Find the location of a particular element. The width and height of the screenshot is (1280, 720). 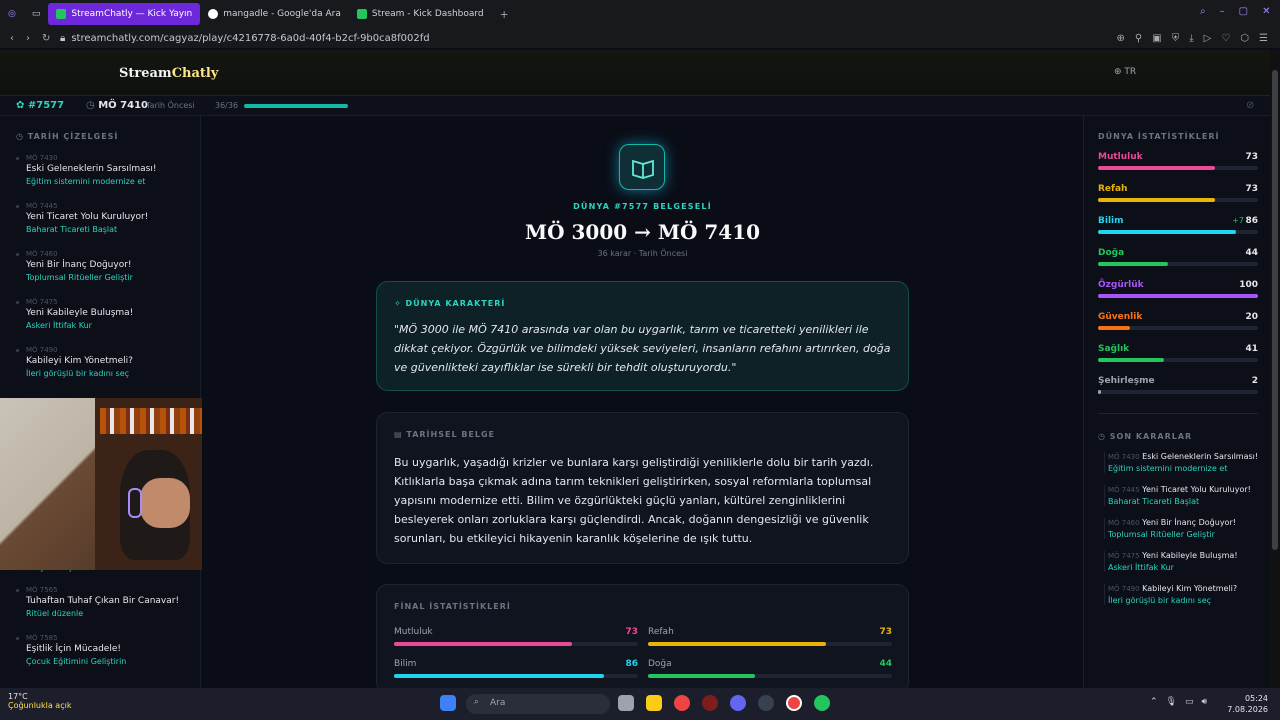

globe-icon: ✿ is located at coordinates (20, 105).